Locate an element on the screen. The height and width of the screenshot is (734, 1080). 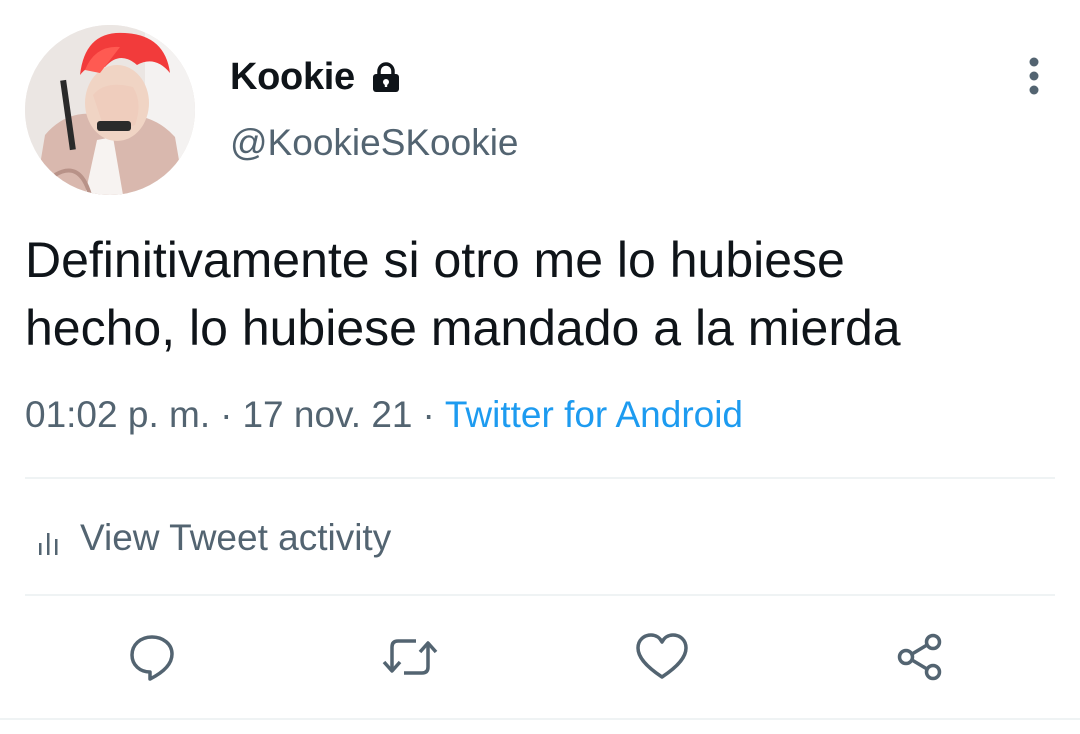
like-button is located at coordinates (662, 657).